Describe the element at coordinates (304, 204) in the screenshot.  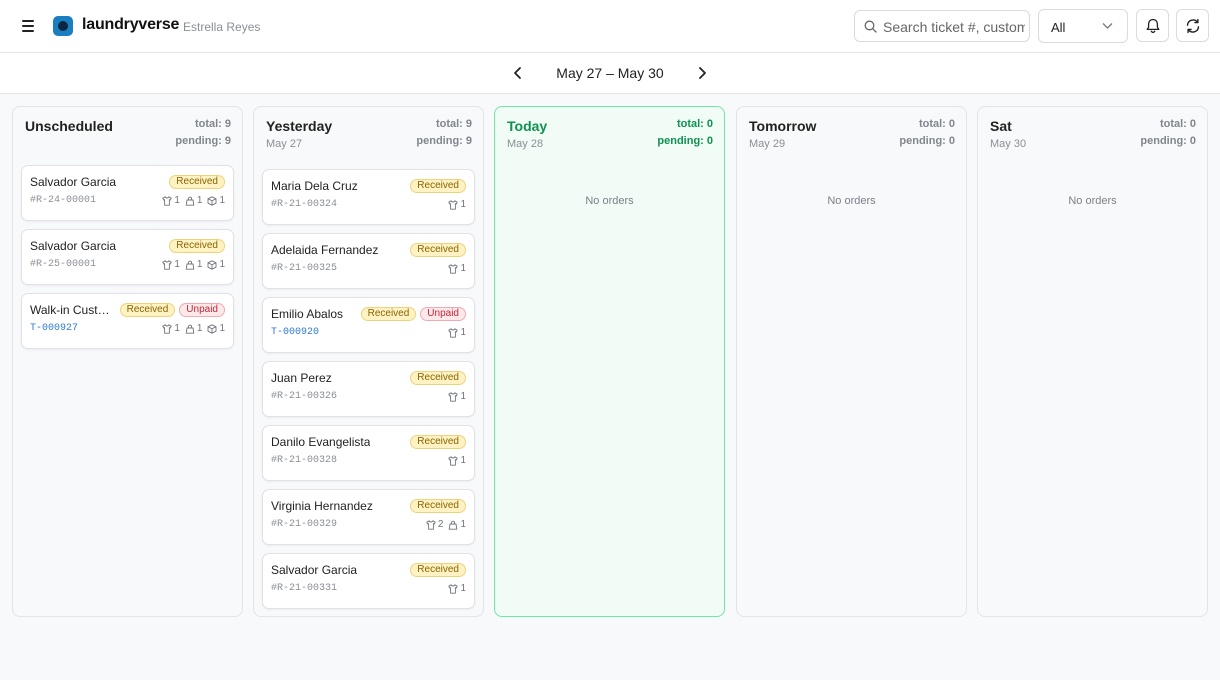
I see `ticket-number: #R-21-00324` at that location.